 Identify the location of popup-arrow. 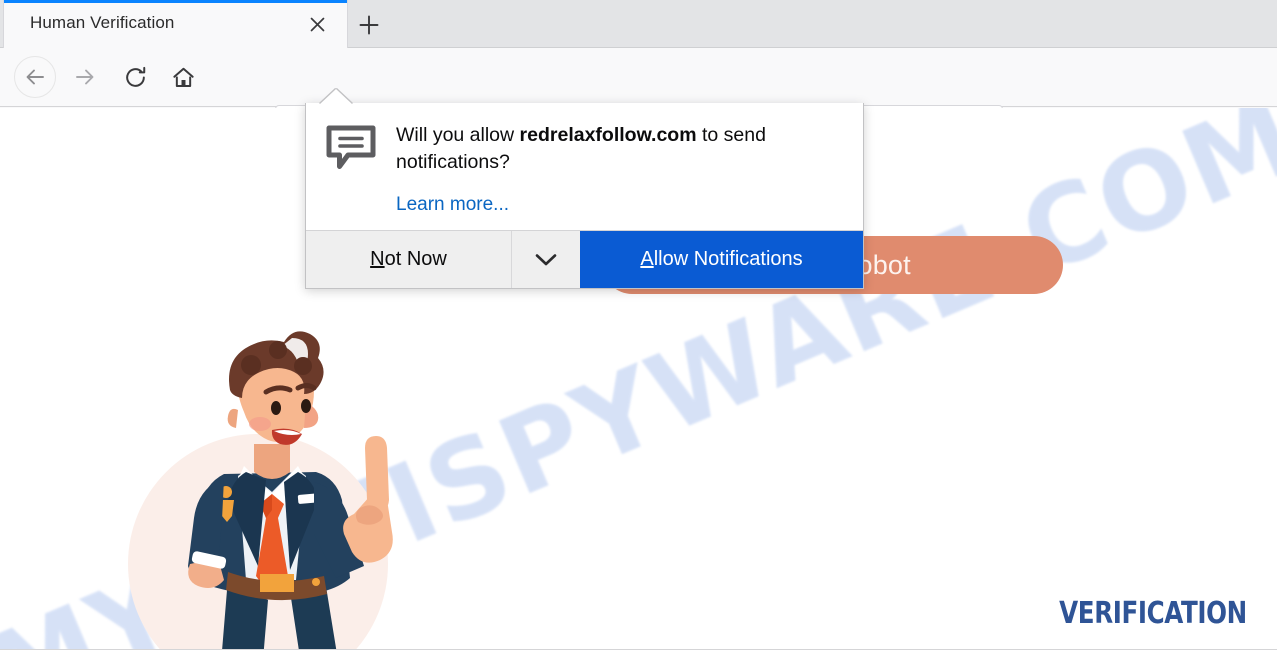
(336, 96).